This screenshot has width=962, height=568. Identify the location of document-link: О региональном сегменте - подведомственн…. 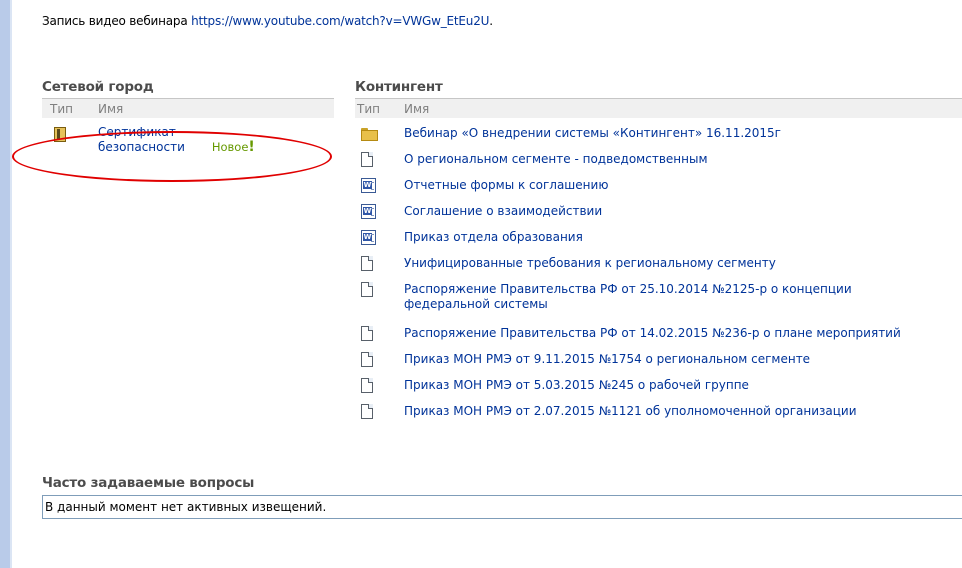
(556, 159).